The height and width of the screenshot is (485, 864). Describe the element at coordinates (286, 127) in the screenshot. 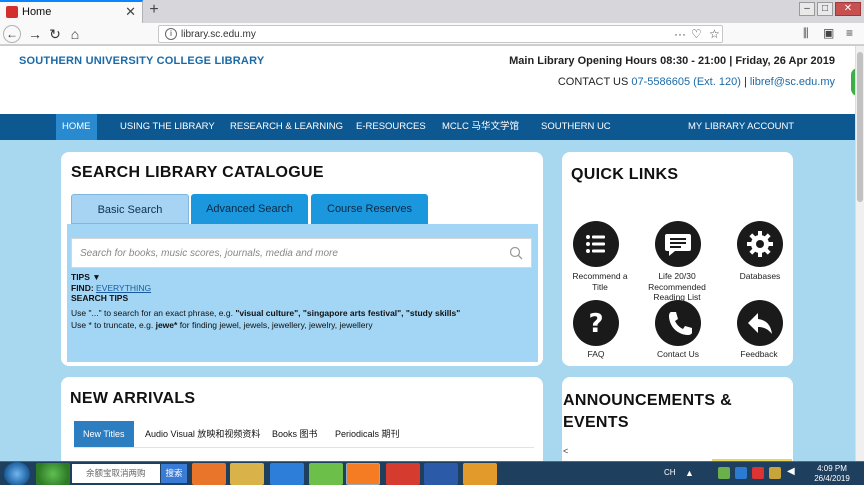

I see `menu-item-research-learning: RESEARCH & LEARNING` at that location.